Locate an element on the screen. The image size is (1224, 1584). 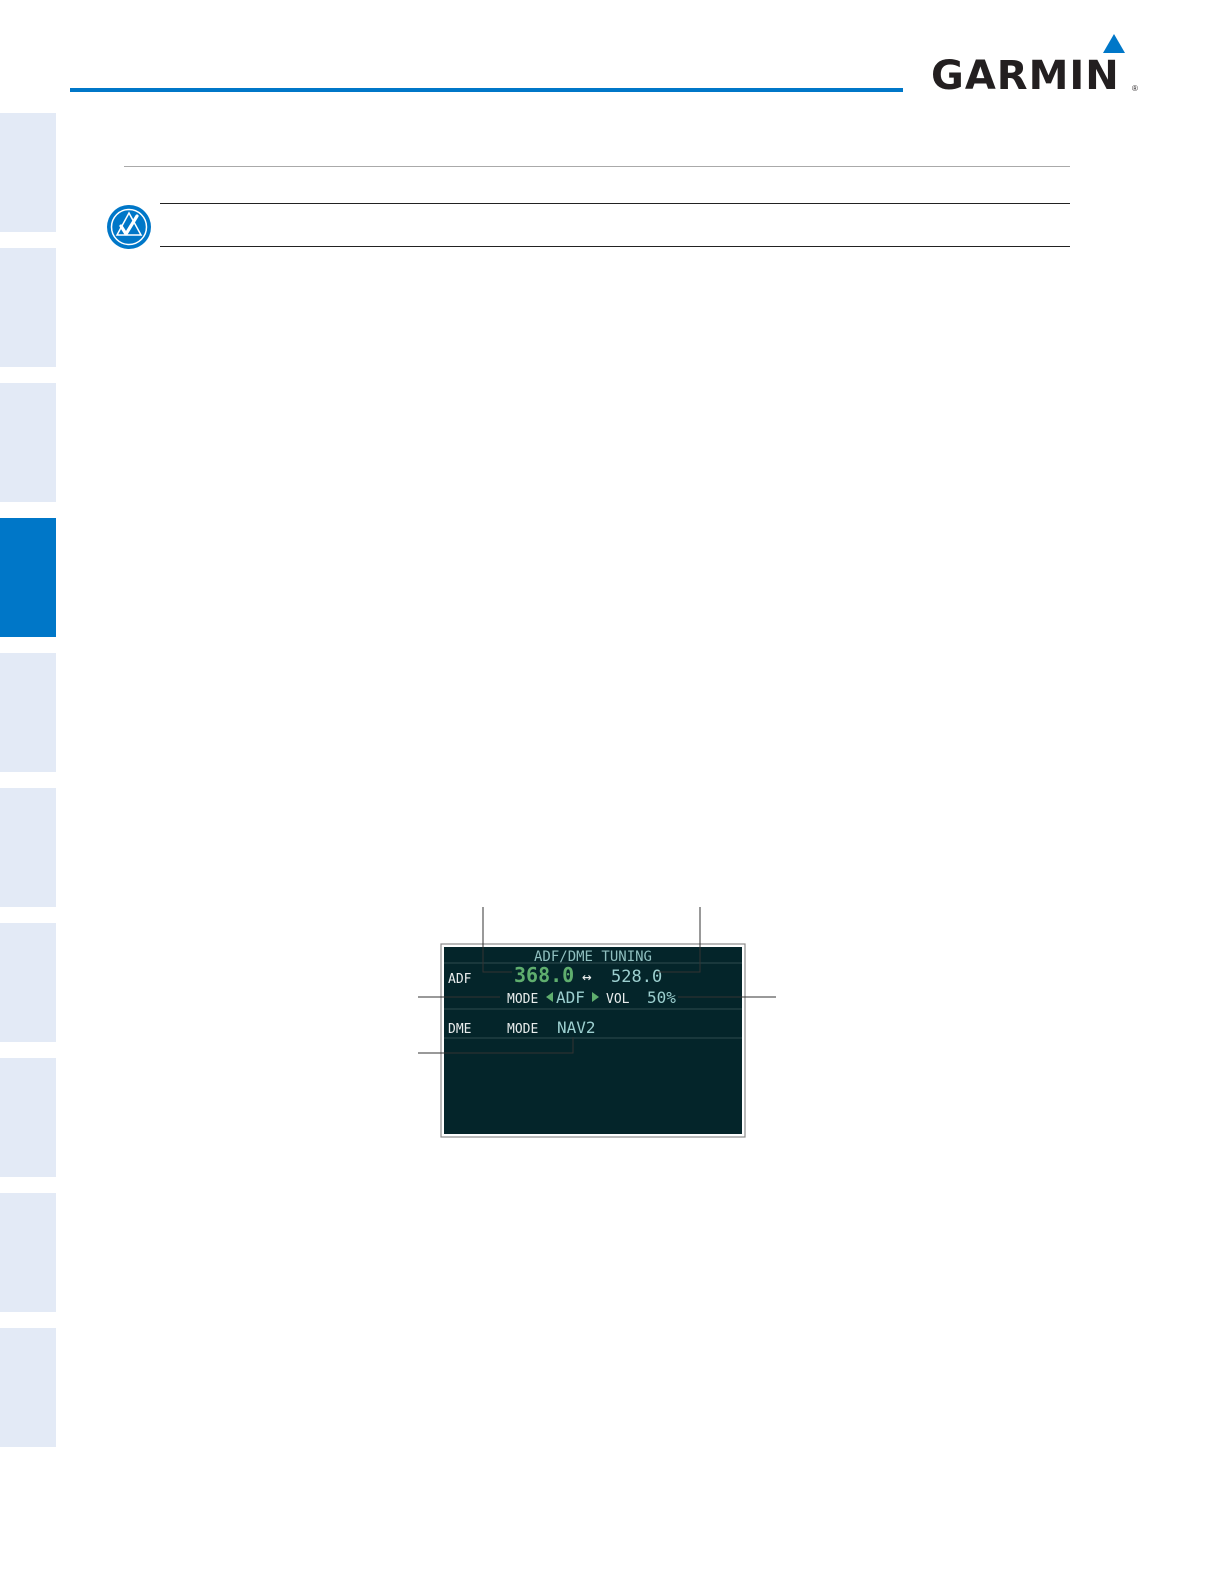
volume-value: 50% is located at coordinates (661, 997).